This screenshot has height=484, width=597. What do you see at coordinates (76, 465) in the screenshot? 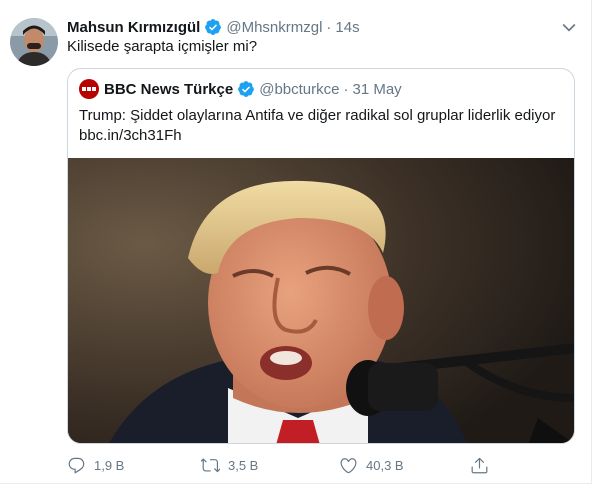
I see `reply-icon` at bounding box center [76, 465].